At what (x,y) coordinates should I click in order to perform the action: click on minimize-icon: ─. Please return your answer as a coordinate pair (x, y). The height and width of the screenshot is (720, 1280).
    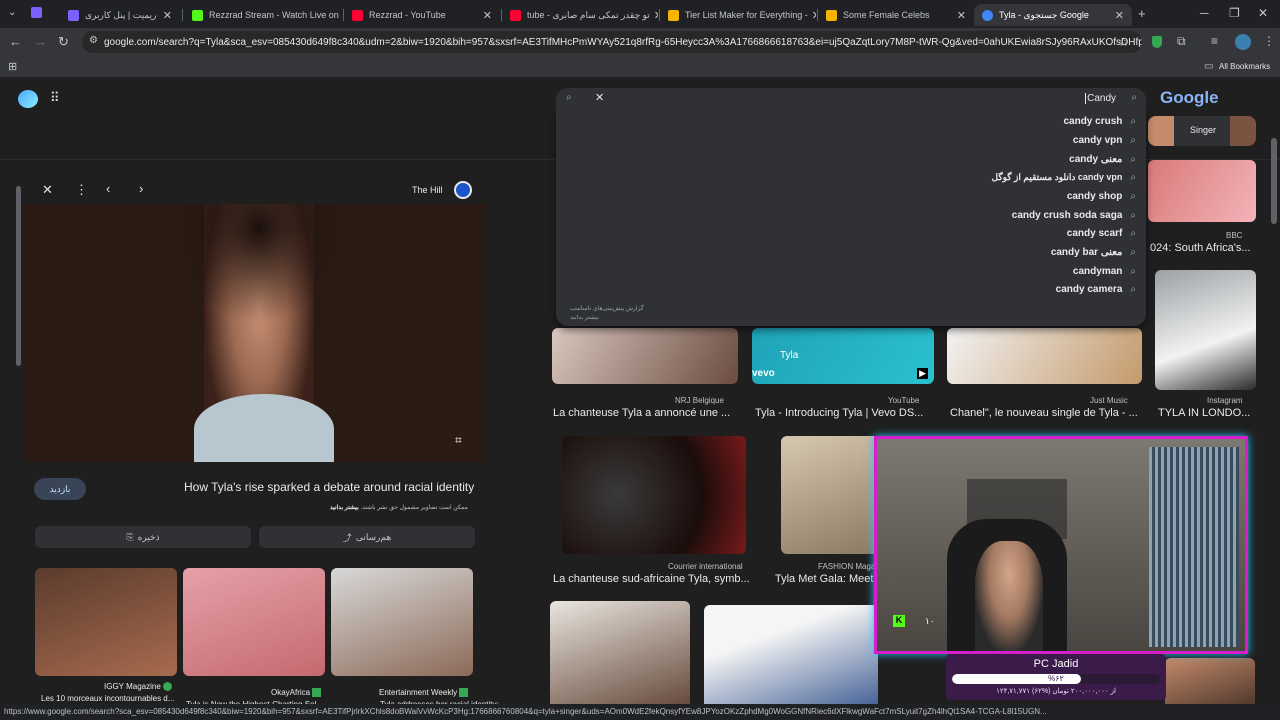
    Looking at the image, I should click on (1204, 13).